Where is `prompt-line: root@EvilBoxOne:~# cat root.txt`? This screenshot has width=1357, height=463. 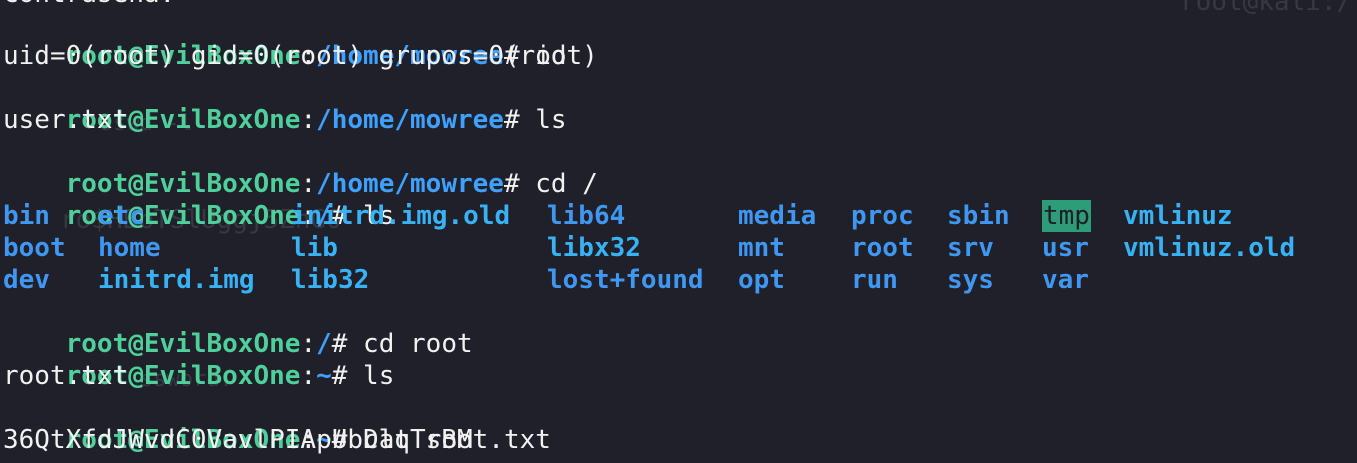
prompt-line: root@EvilBoxOne:~# cat root.txt is located at coordinates (308, 440).